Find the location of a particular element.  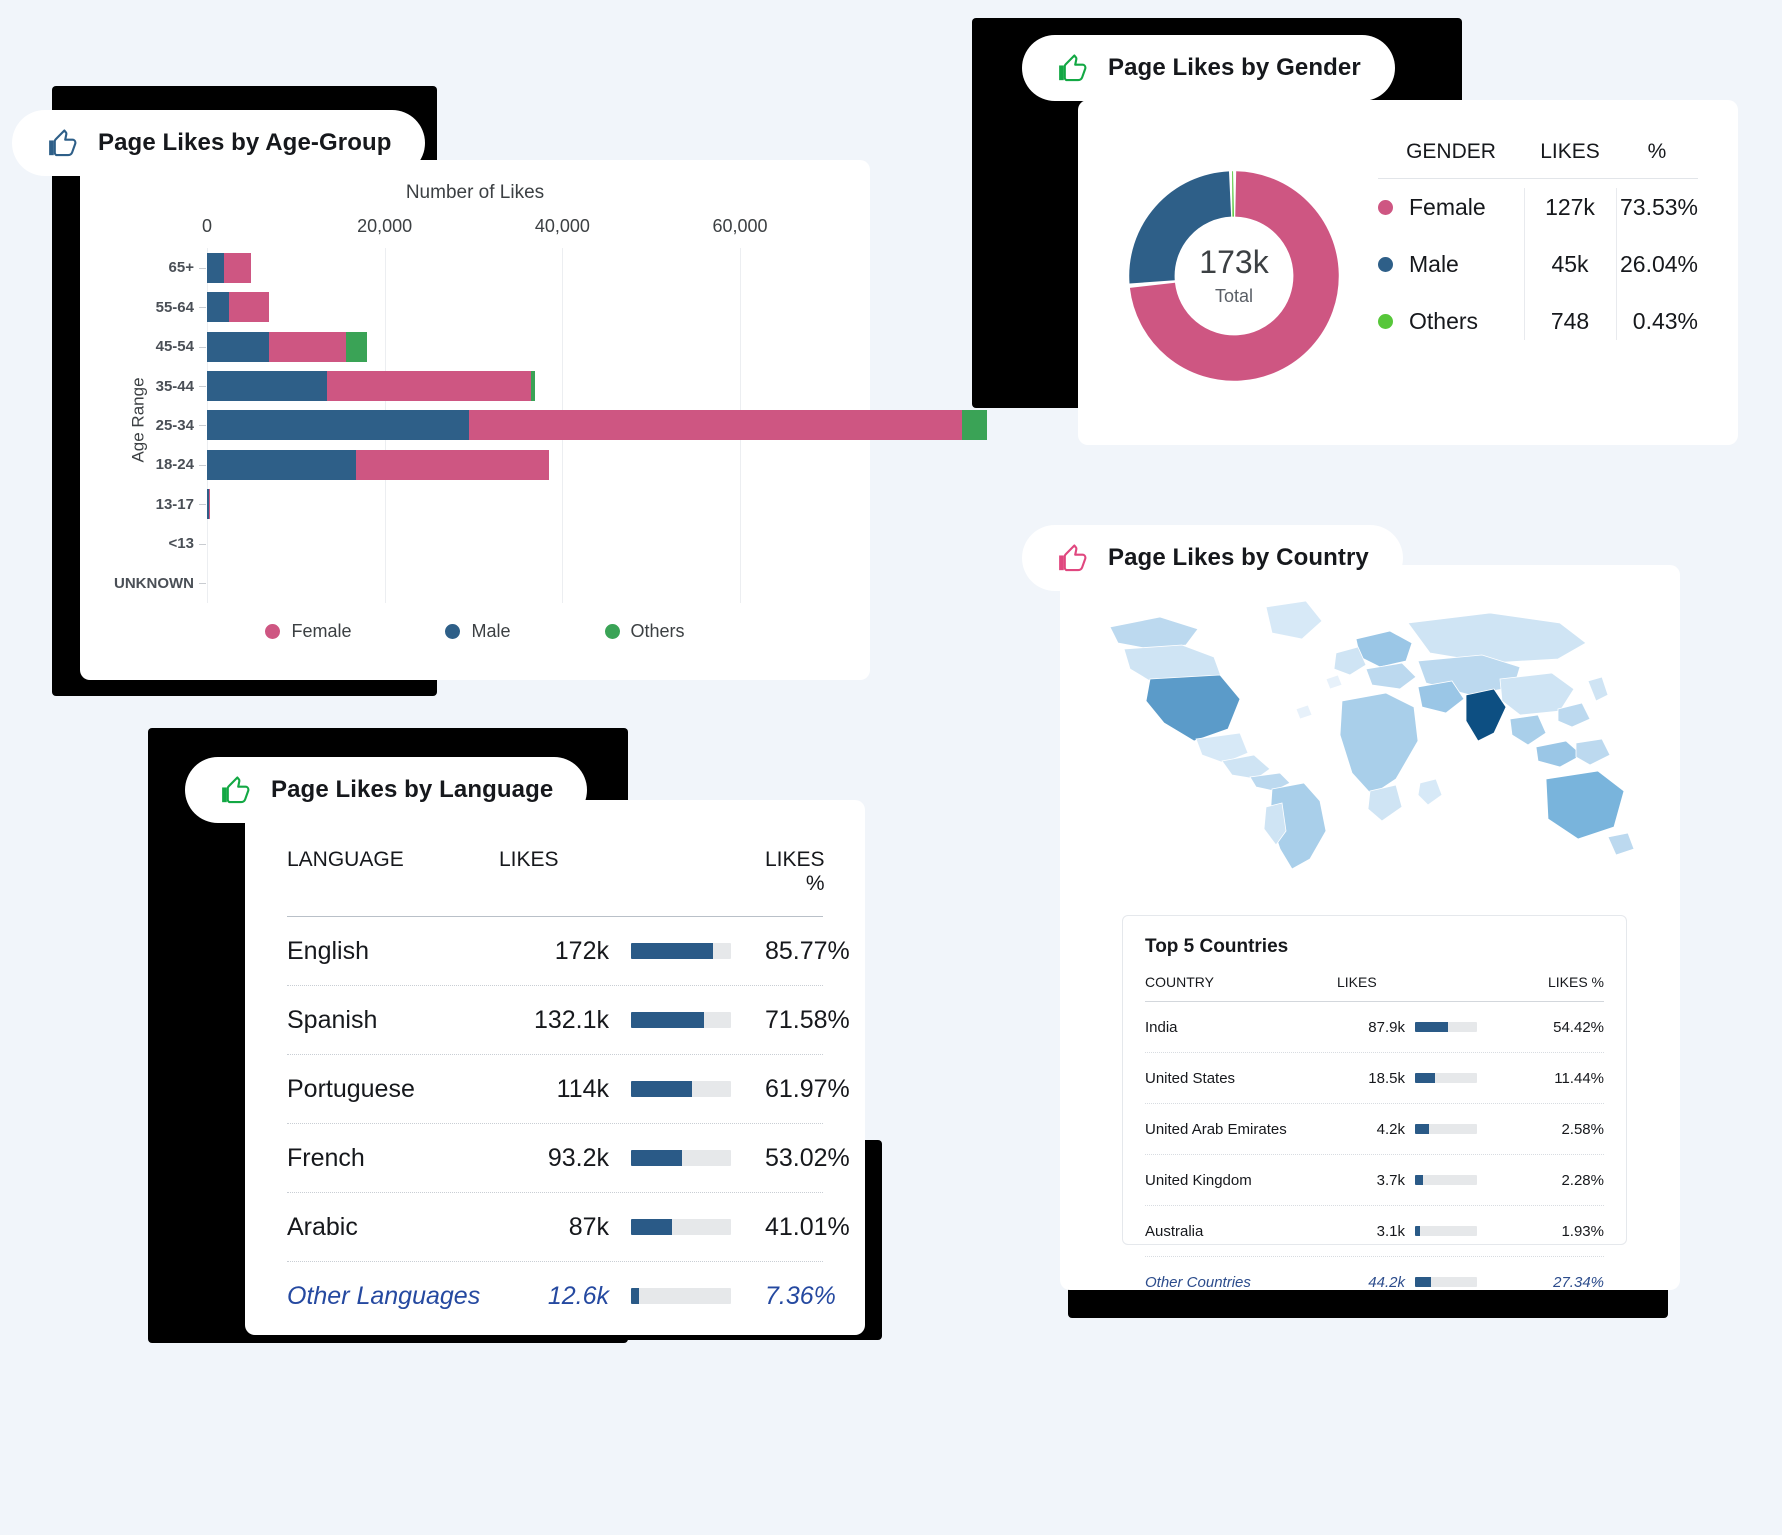

language-percent-cell: 41.01% is located at coordinates (807, 1226).